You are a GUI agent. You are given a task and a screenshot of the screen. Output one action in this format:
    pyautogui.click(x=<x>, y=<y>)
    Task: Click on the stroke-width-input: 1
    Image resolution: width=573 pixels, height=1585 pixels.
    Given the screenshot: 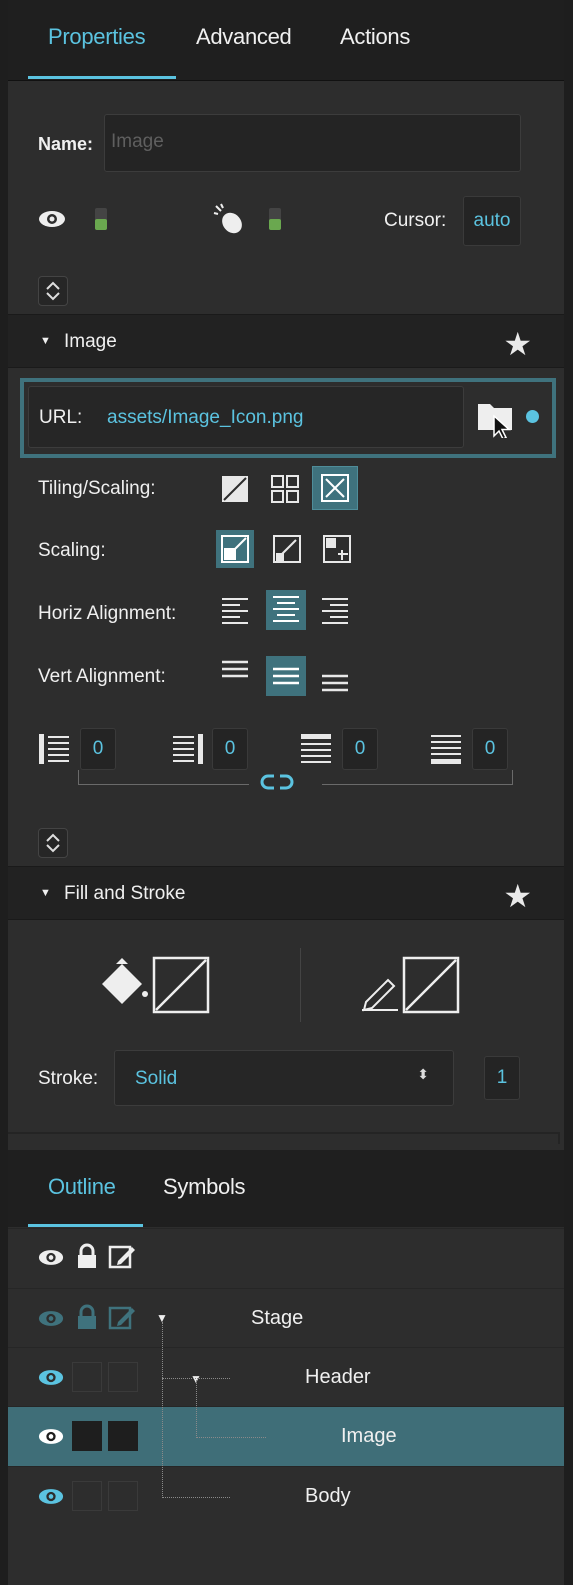 What is the action you would take?
    pyautogui.click(x=502, y=1078)
    